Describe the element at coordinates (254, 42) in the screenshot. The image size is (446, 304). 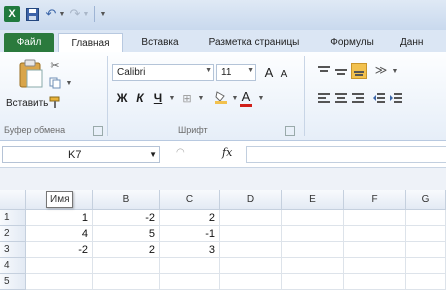
I see `tab-page-layout: Разметка страницы` at that location.